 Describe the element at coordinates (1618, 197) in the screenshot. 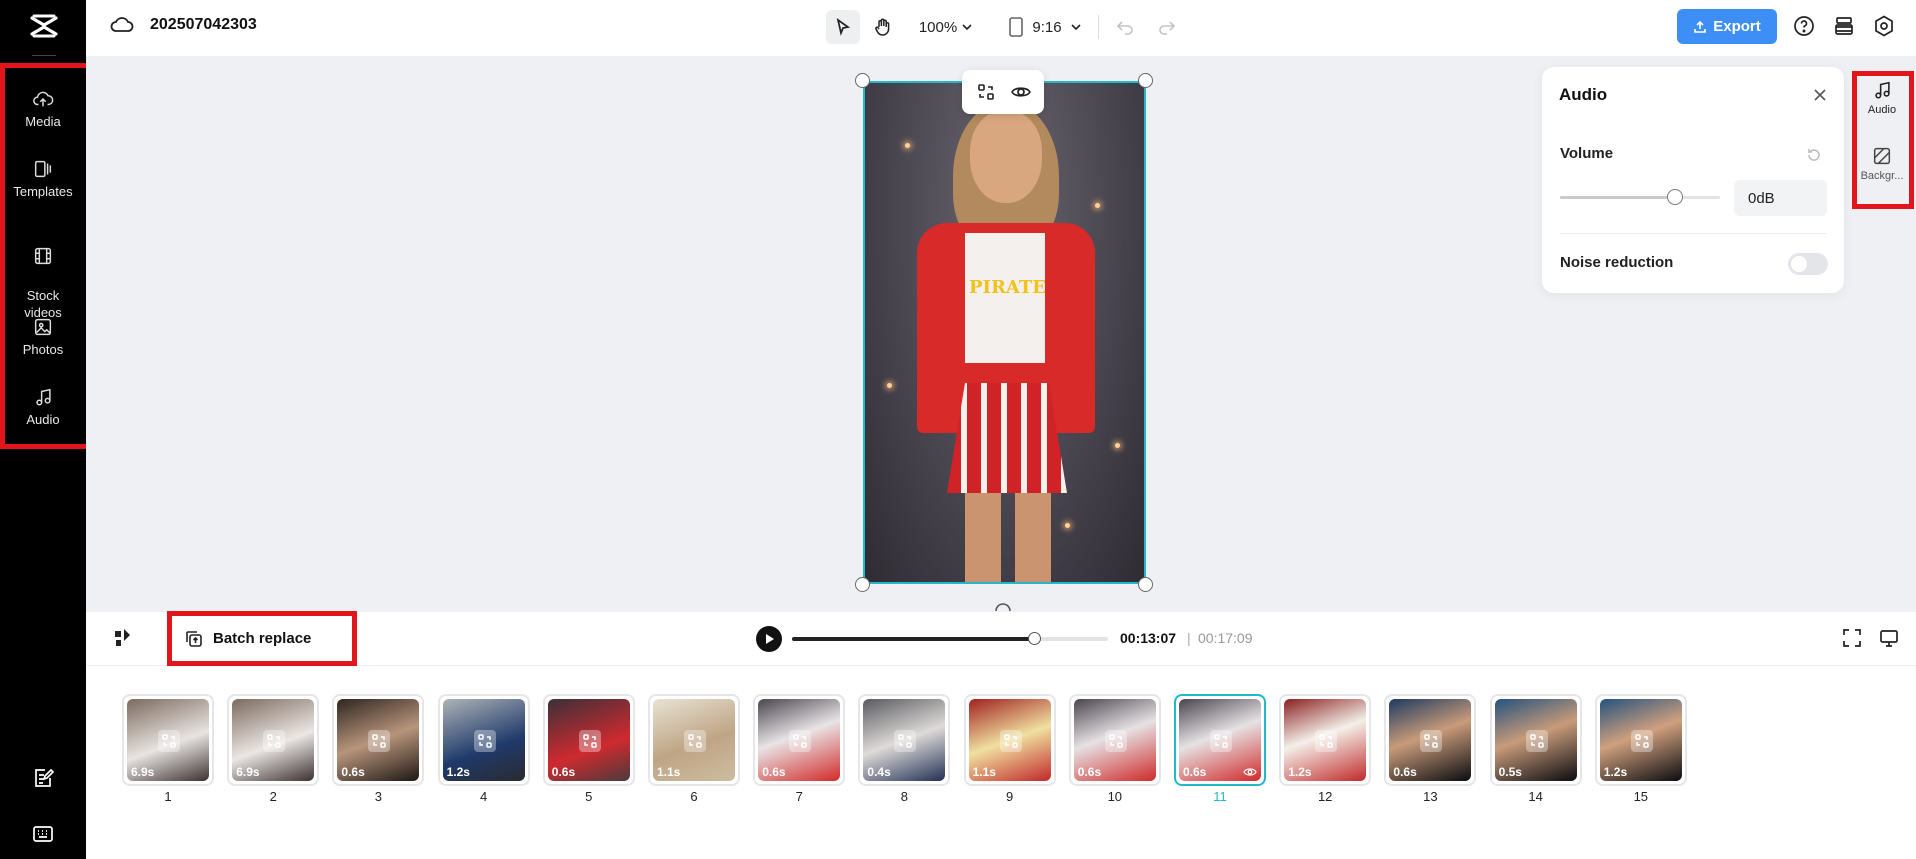

I see `volume-slider-fill` at that location.